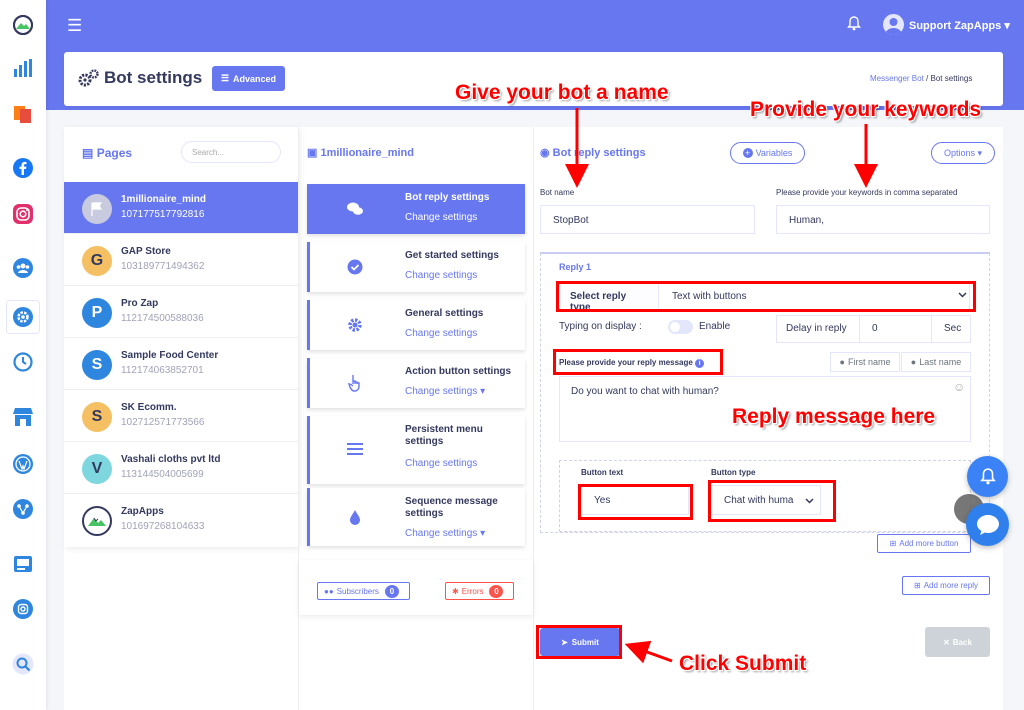  What do you see at coordinates (962, 642) in the screenshot?
I see `back-label: Back` at bounding box center [962, 642].